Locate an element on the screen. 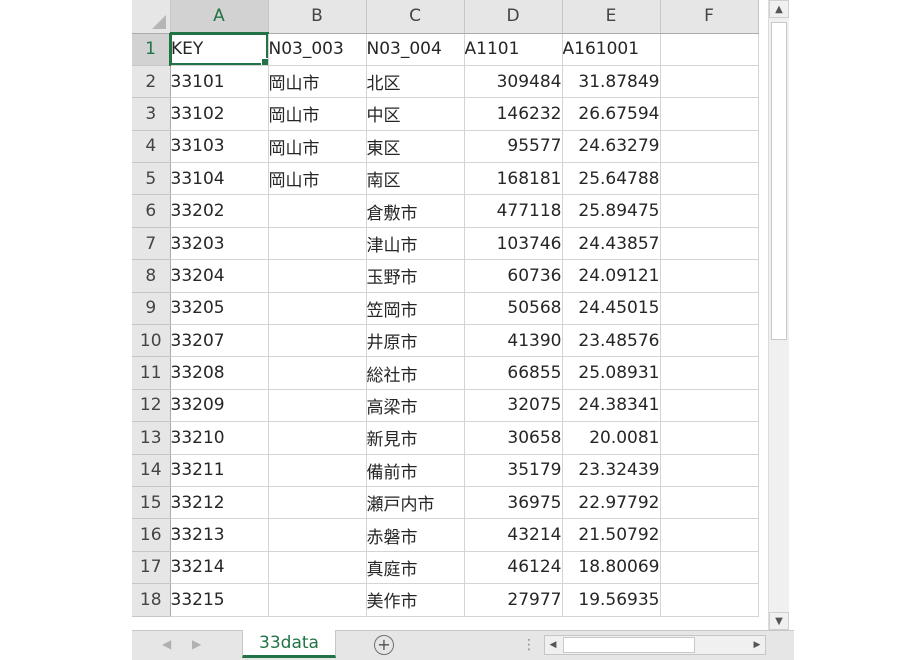  cell-d: 41390 is located at coordinates (513, 341).